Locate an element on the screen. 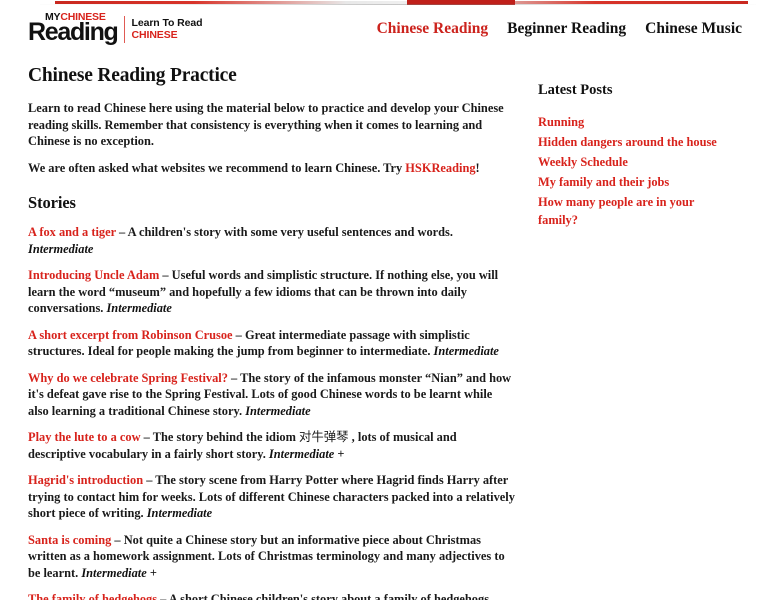  latest-post-link: Hidden dangers around the house is located at coordinates (627, 142).